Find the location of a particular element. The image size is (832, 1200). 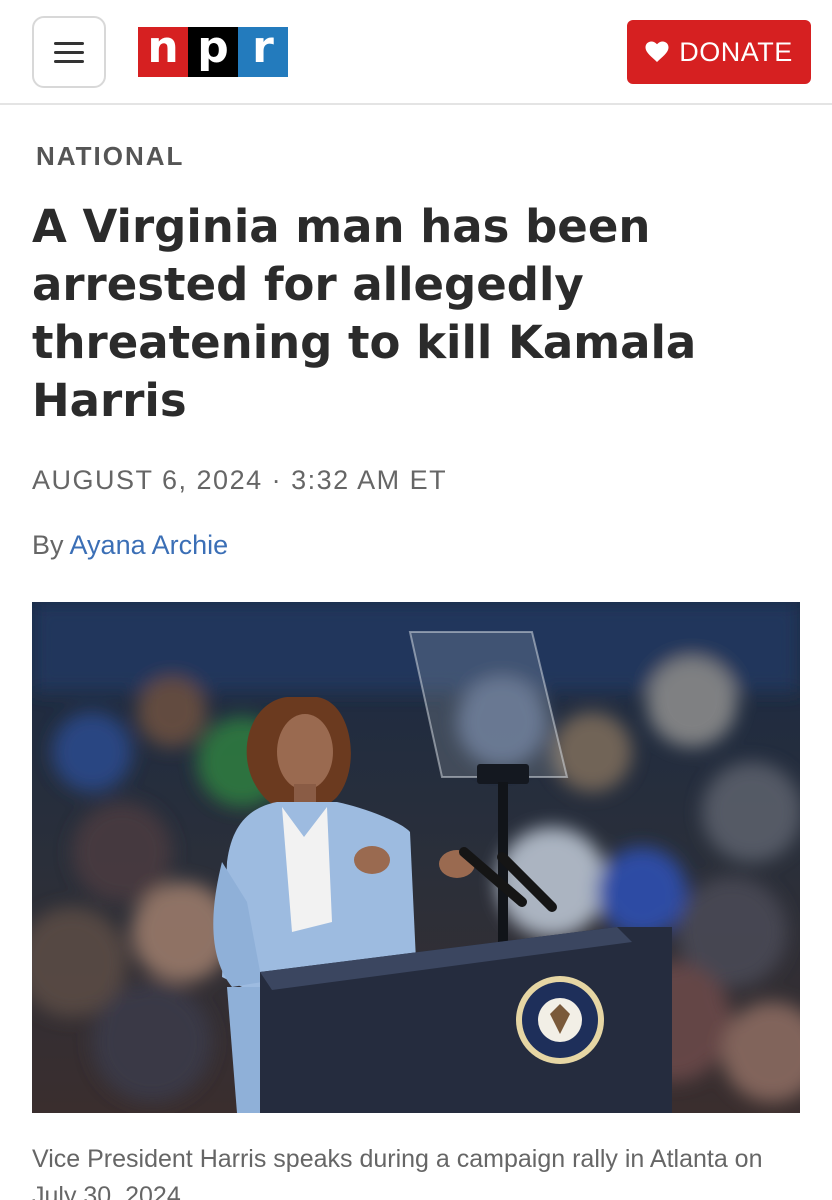

logo-letter-r: r is located at coordinates (263, 51).